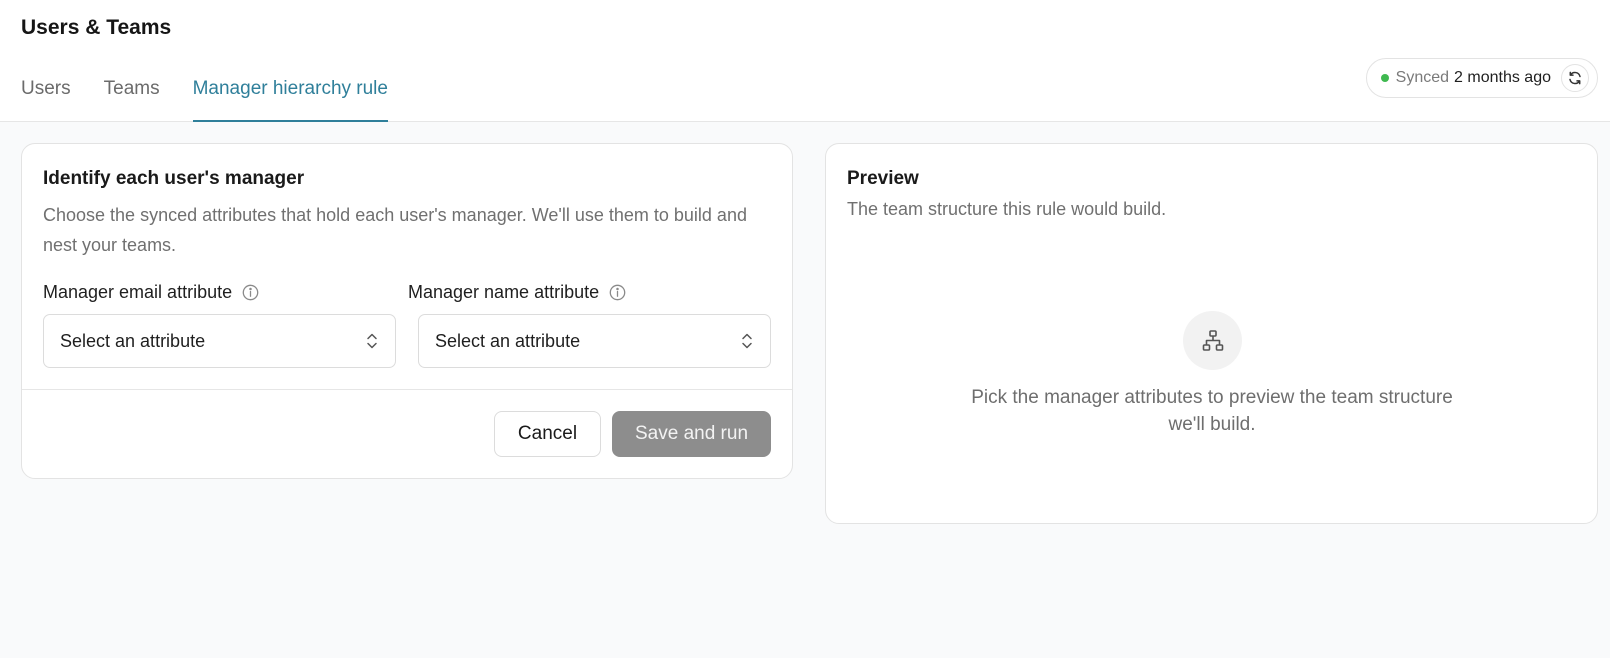 This screenshot has height=658, width=1610. Describe the element at coordinates (290, 99) in the screenshot. I see `tab-manager-hierarchy-rule: Manager hierarchy rule` at that location.